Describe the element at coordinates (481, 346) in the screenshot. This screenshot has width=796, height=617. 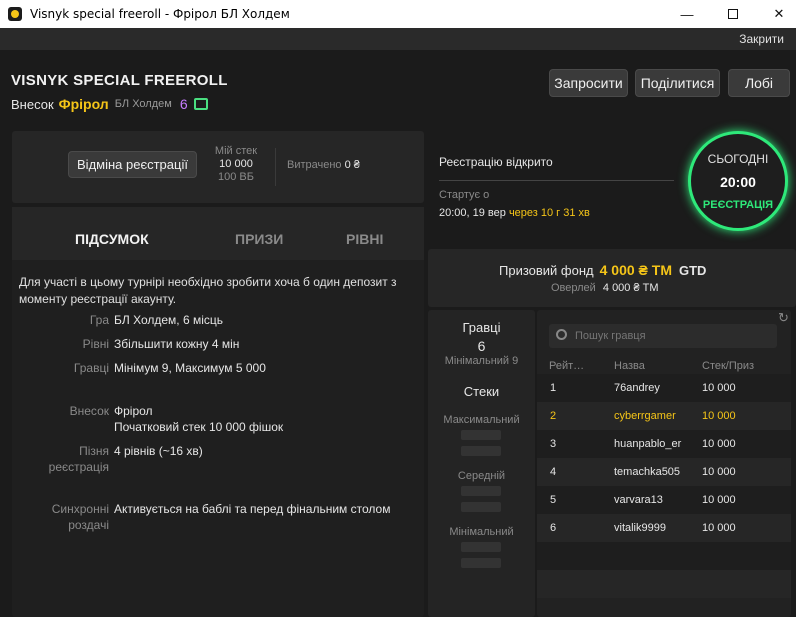
I see `players-count: 6` at that location.